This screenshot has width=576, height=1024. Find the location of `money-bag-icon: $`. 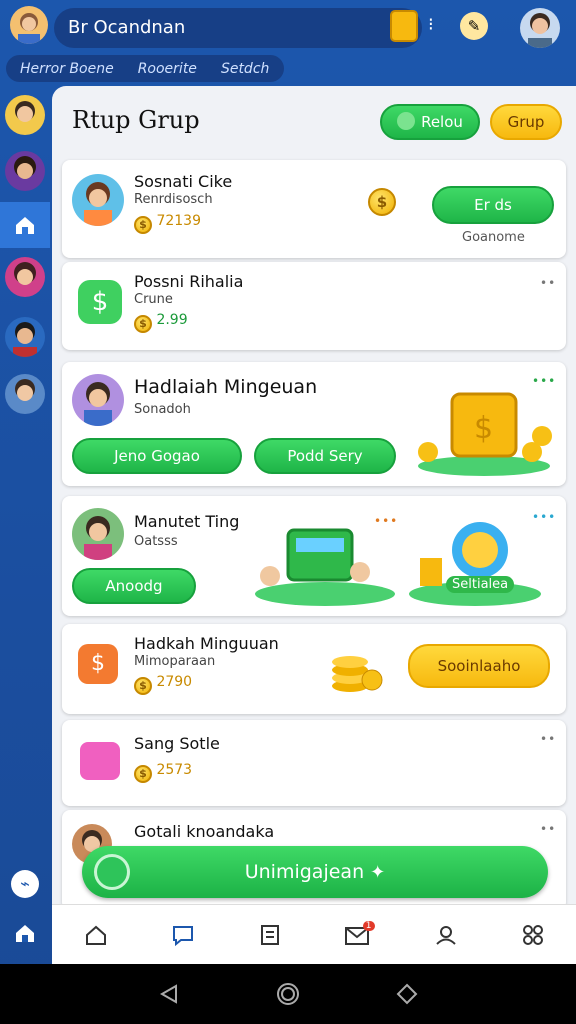

money-bag-icon: $ is located at coordinates (98, 664).